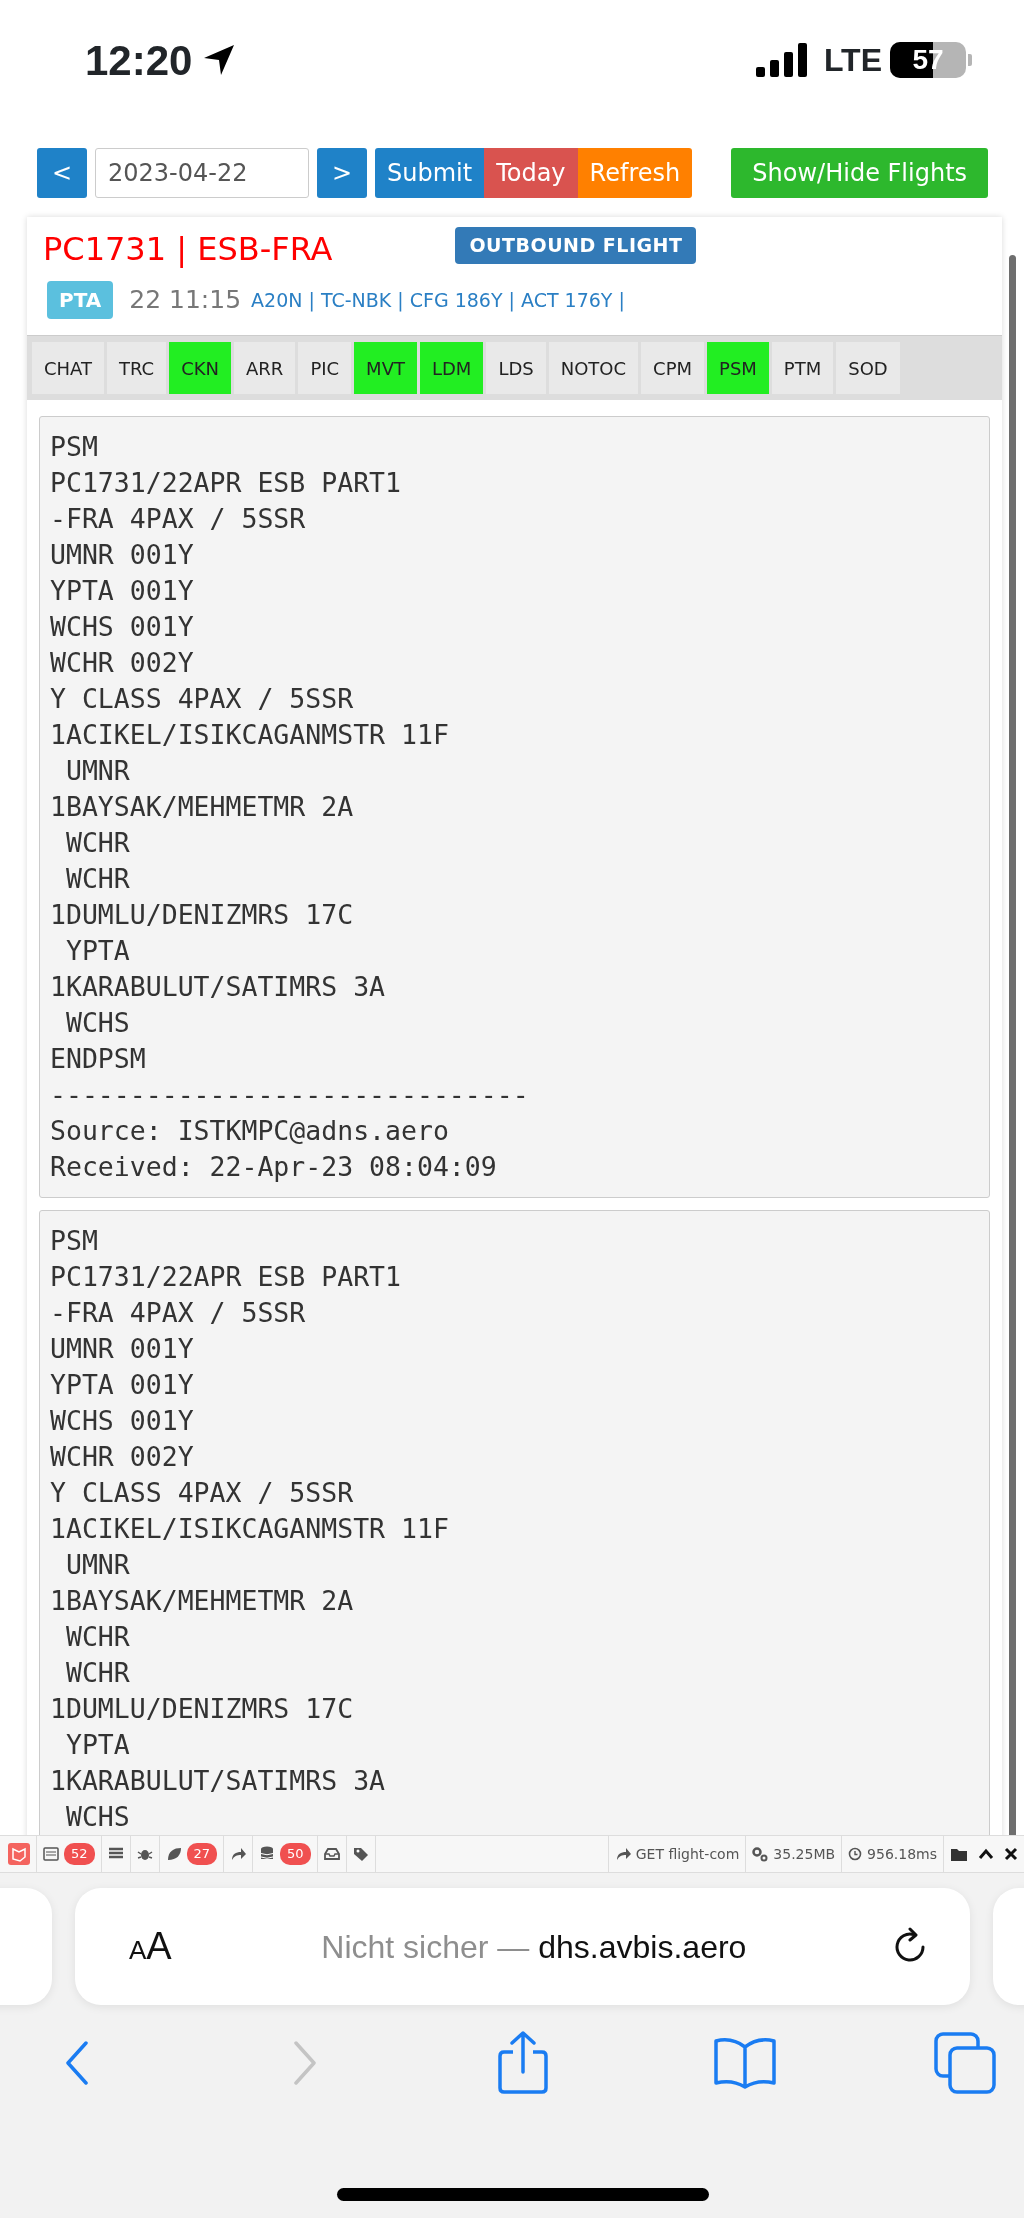 Image resolution: width=1024 pixels, height=2218 pixels. What do you see at coordinates (1011, 1854) in the screenshot?
I see `close-icon` at bounding box center [1011, 1854].